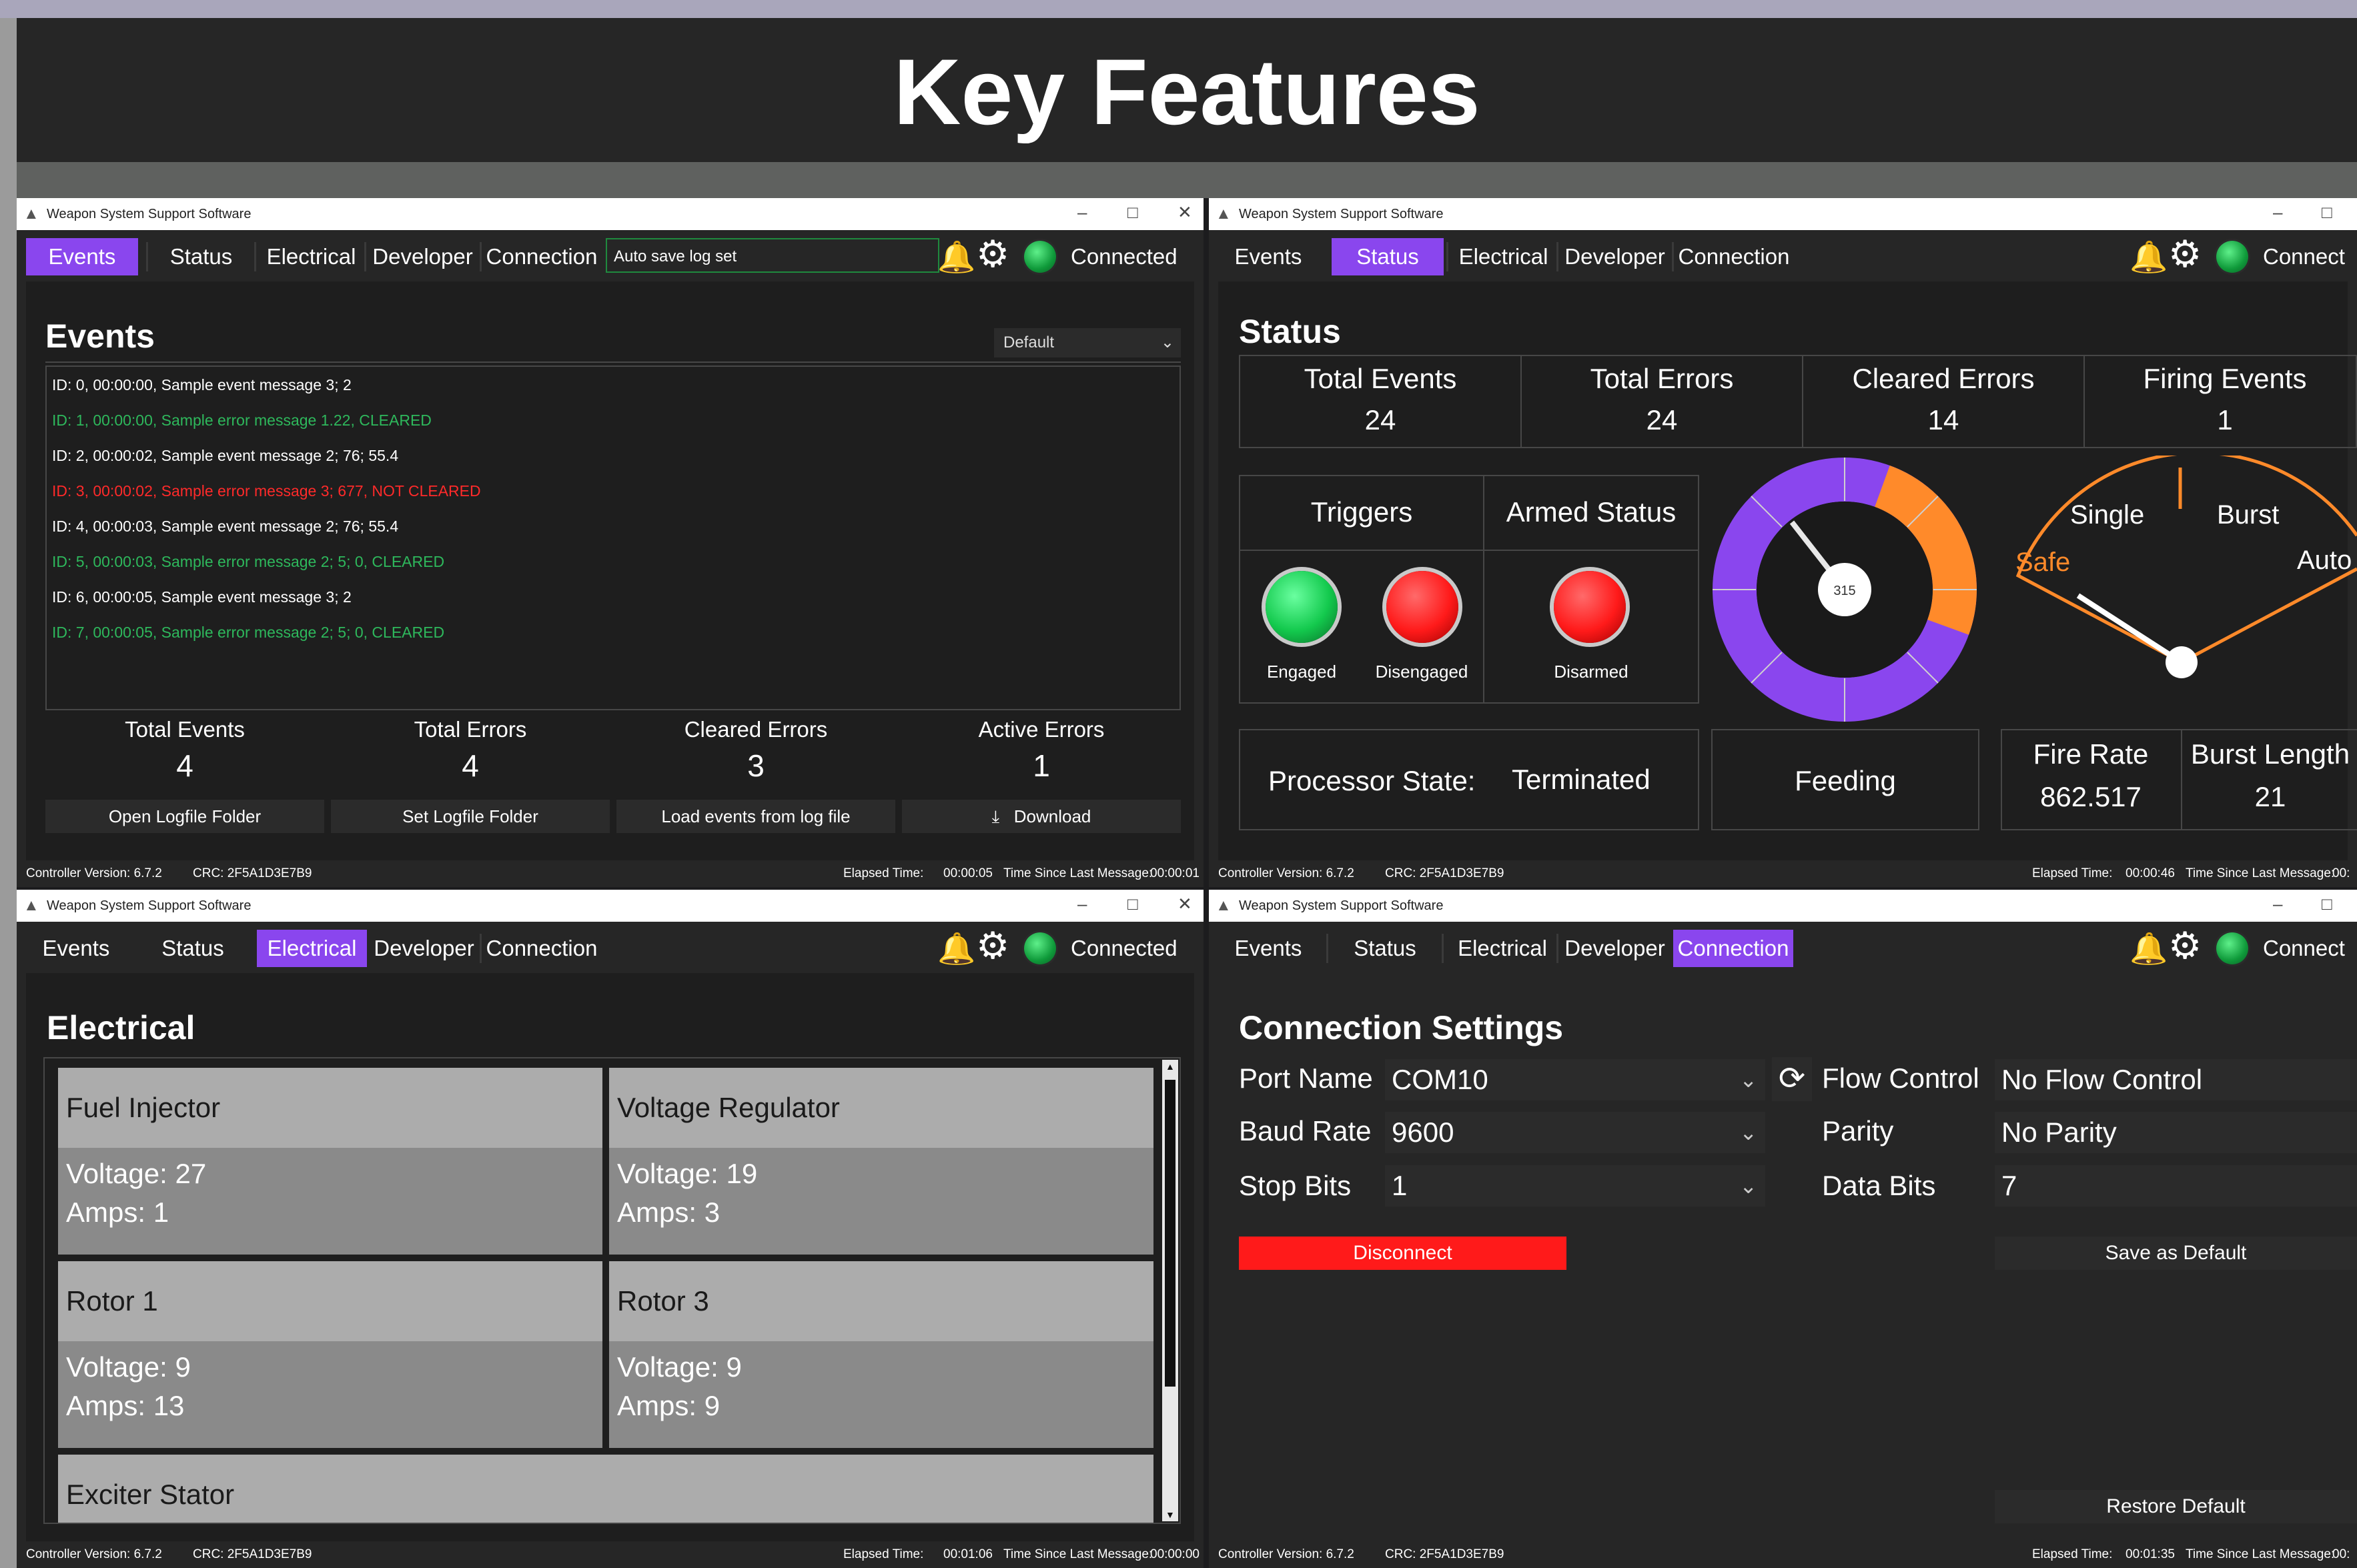  Describe the element at coordinates (2260, 1554) in the screenshot. I see `since-label: Time Since Last Message:` at that location.